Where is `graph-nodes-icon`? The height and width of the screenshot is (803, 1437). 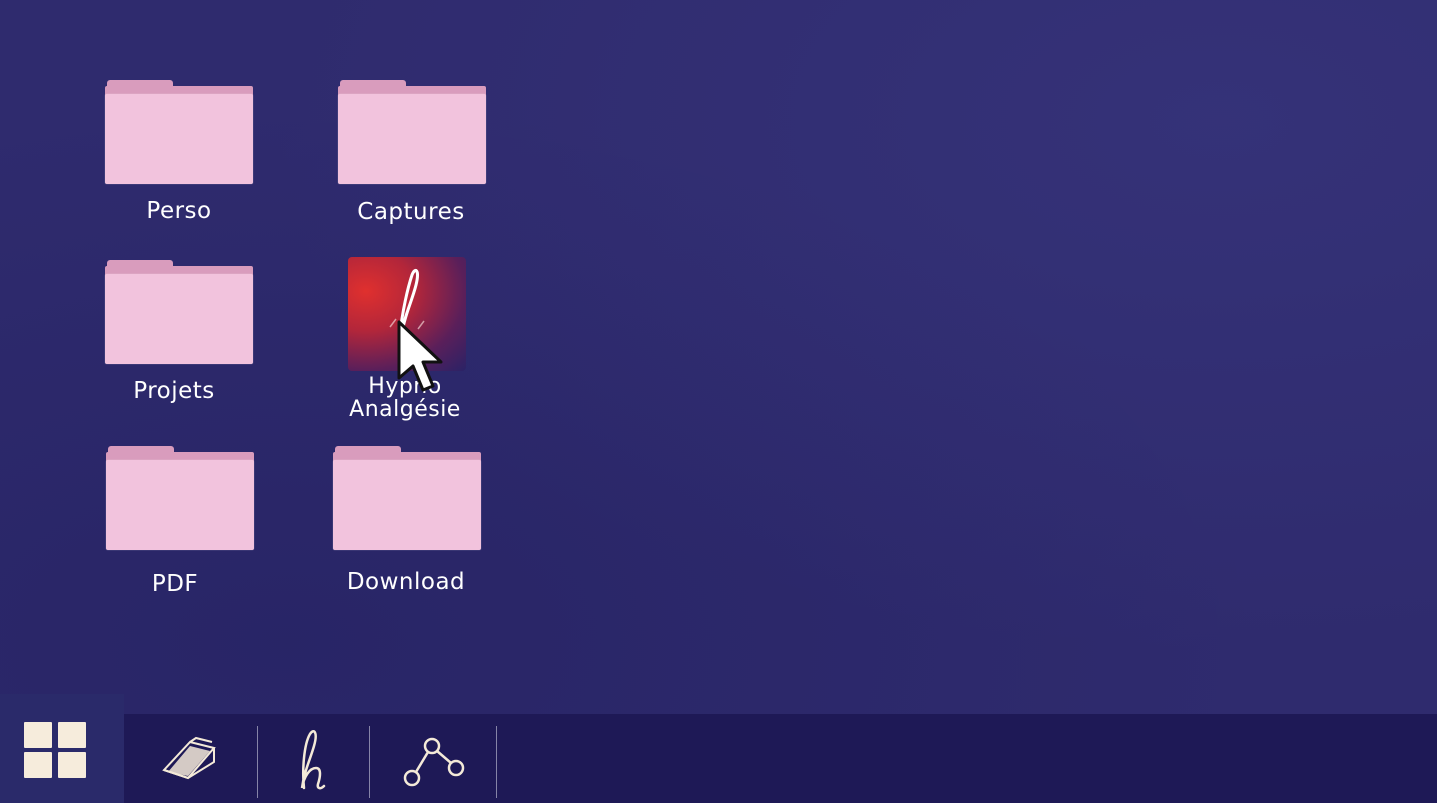 graph-nodes-icon is located at coordinates (434, 762).